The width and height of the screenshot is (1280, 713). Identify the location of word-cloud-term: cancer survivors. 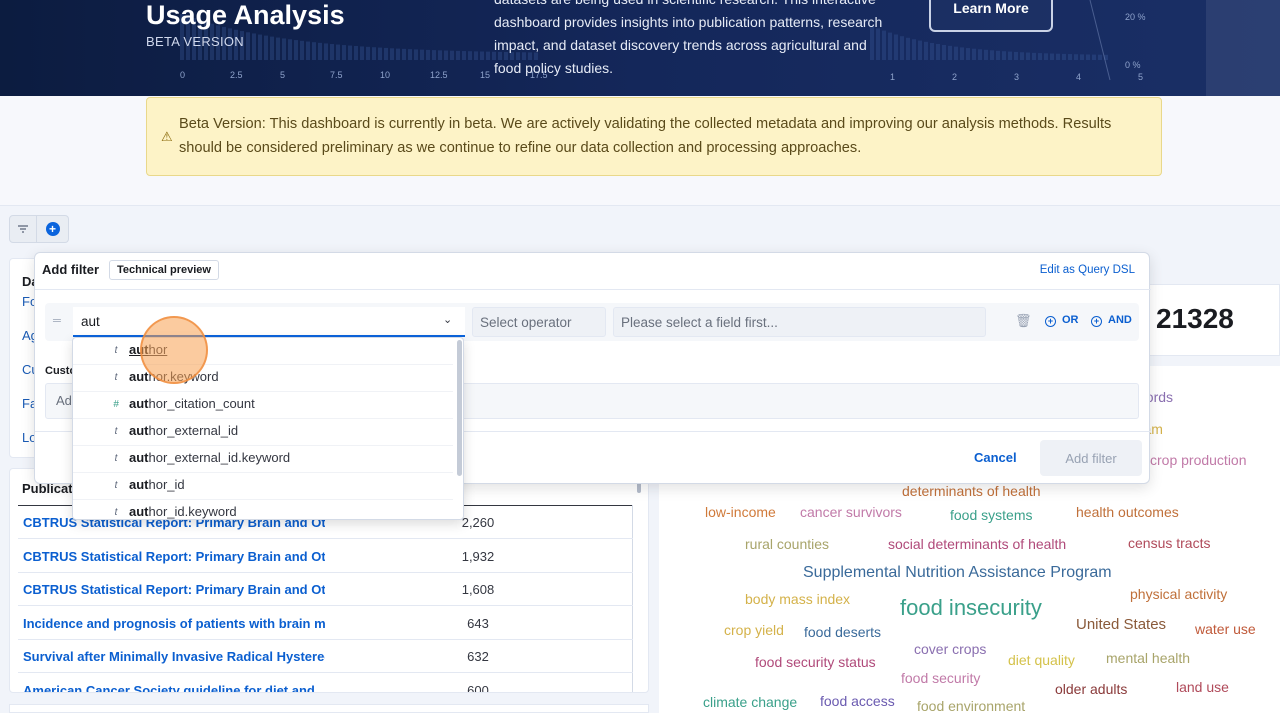
(851, 512).